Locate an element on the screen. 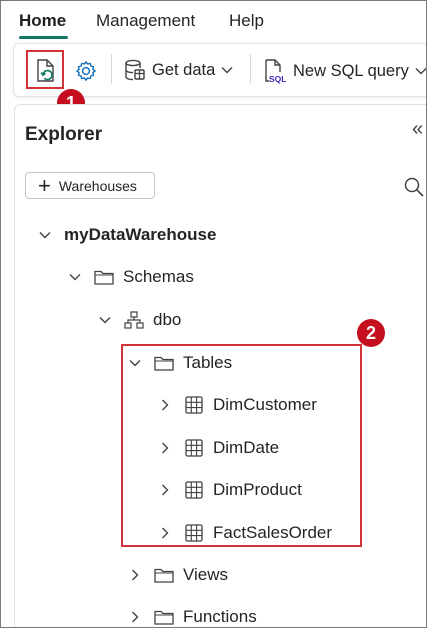 This screenshot has width=427, height=628. tab-home: Home is located at coordinates (42, 21).